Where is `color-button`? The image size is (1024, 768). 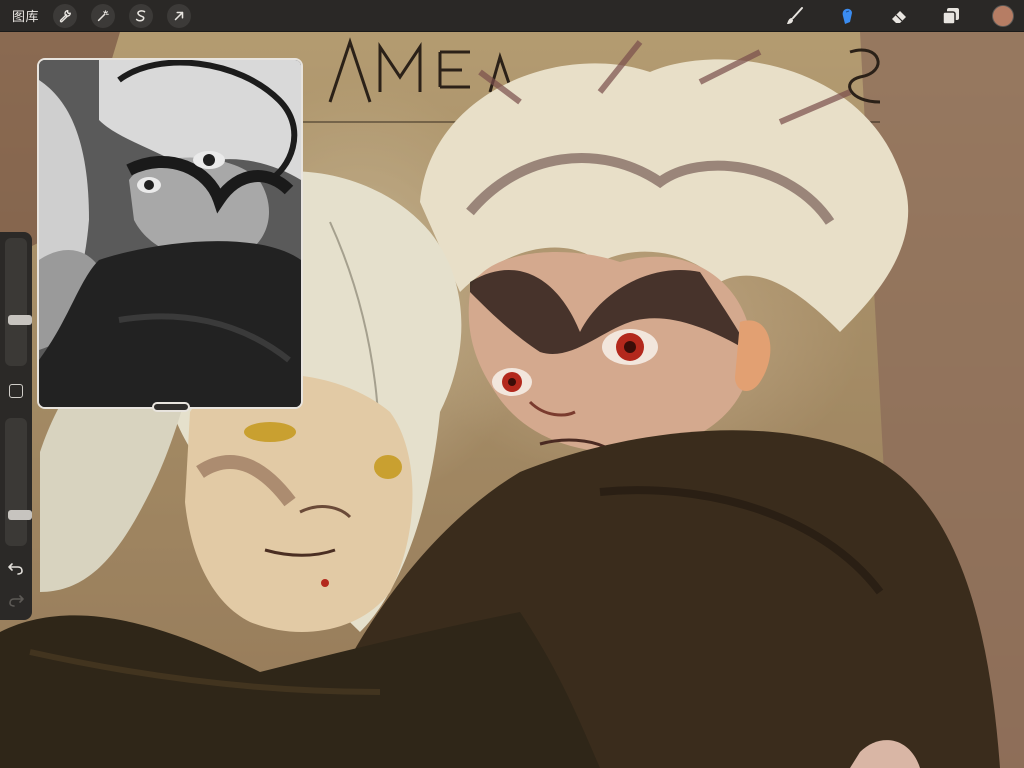
color-button is located at coordinates (1003, 16).